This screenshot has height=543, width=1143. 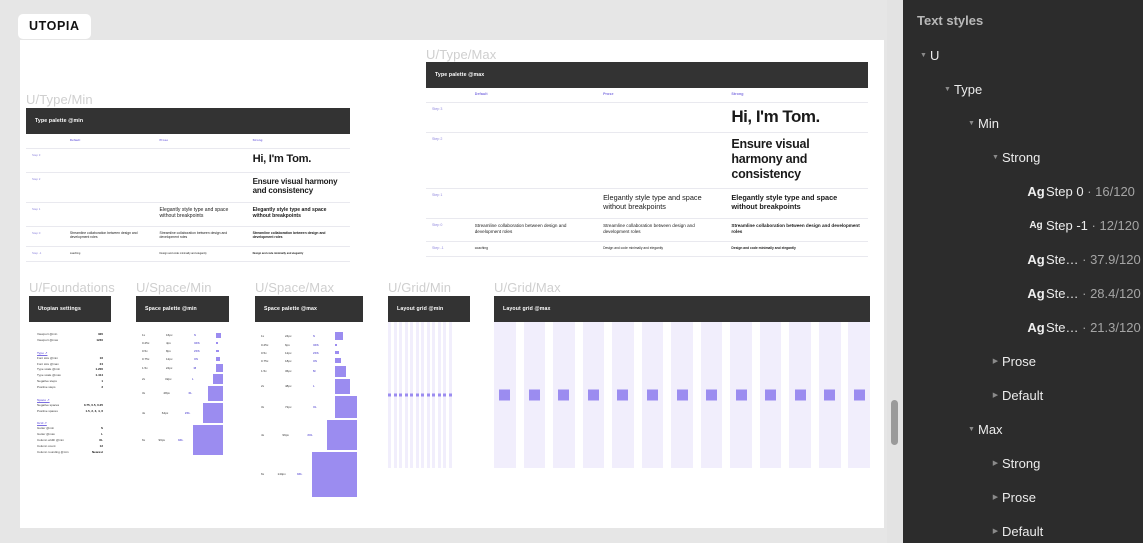 What do you see at coordinates (1023, 327) in the screenshot?
I see `text-style-tree-item: Ag Ste… · 21.3/120` at bounding box center [1023, 327].